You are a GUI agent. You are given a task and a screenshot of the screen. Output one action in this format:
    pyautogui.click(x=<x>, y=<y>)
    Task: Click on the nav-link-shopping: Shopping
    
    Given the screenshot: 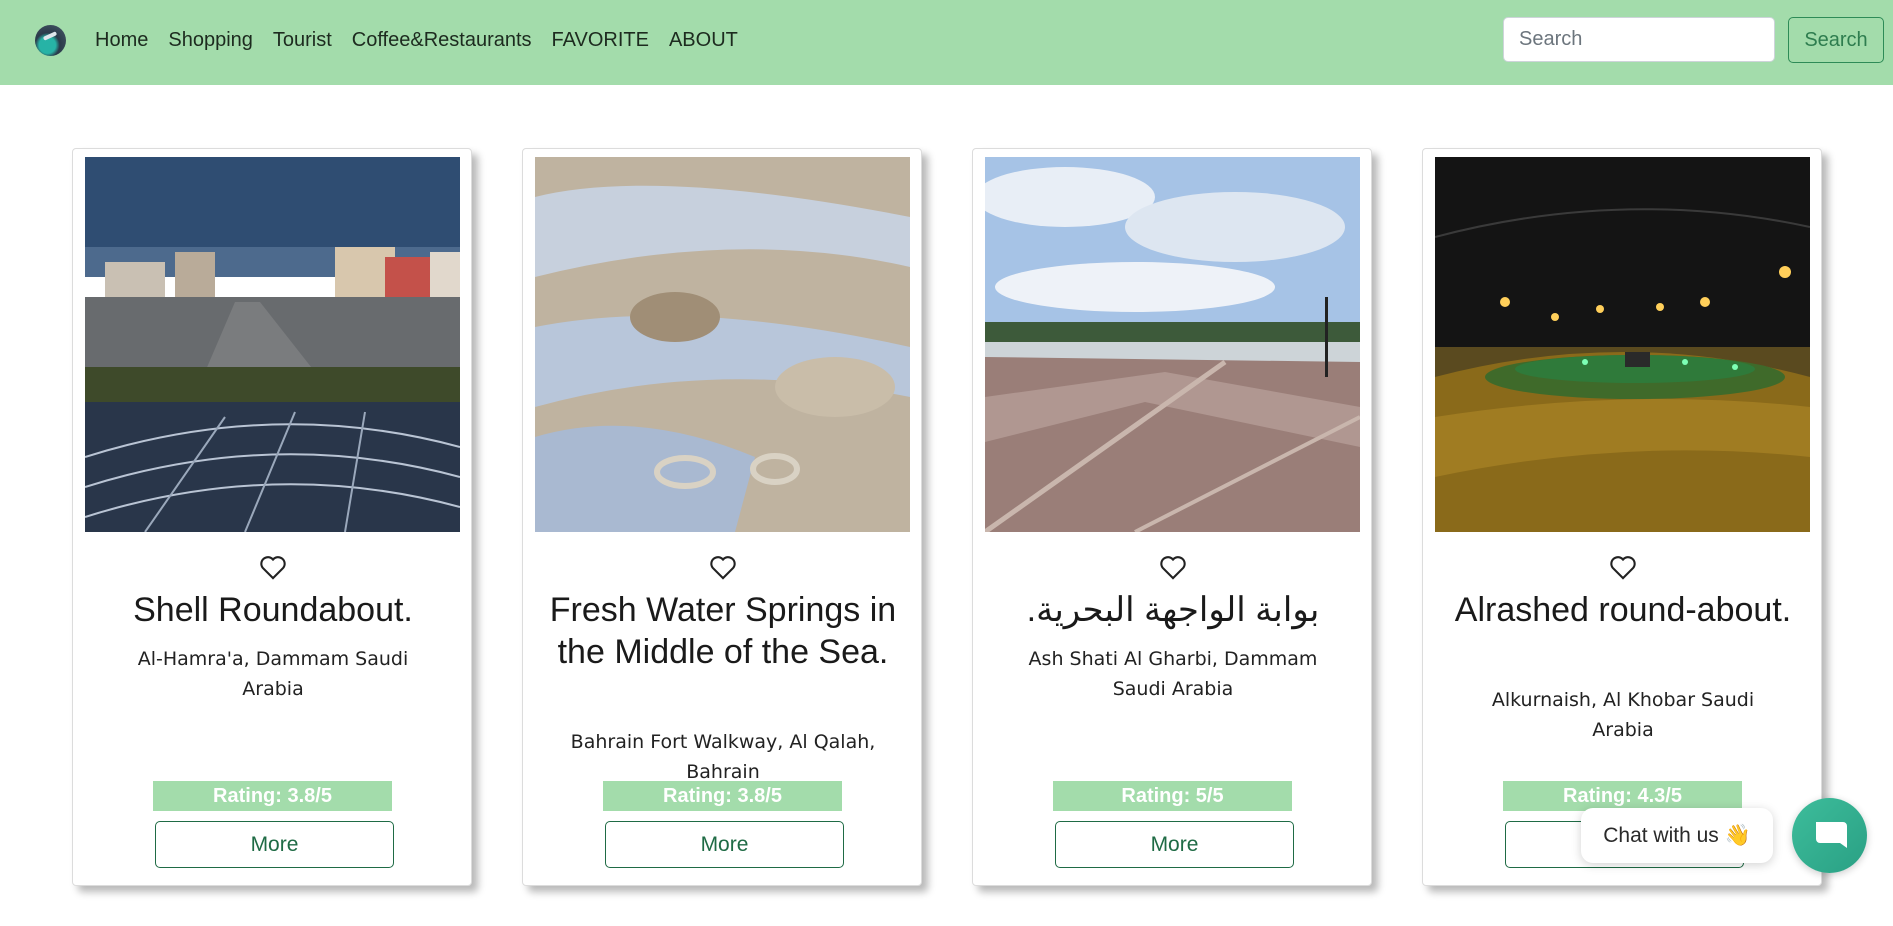 What is the action you would take?
    pyautogui.click(x=210, y=40)
    